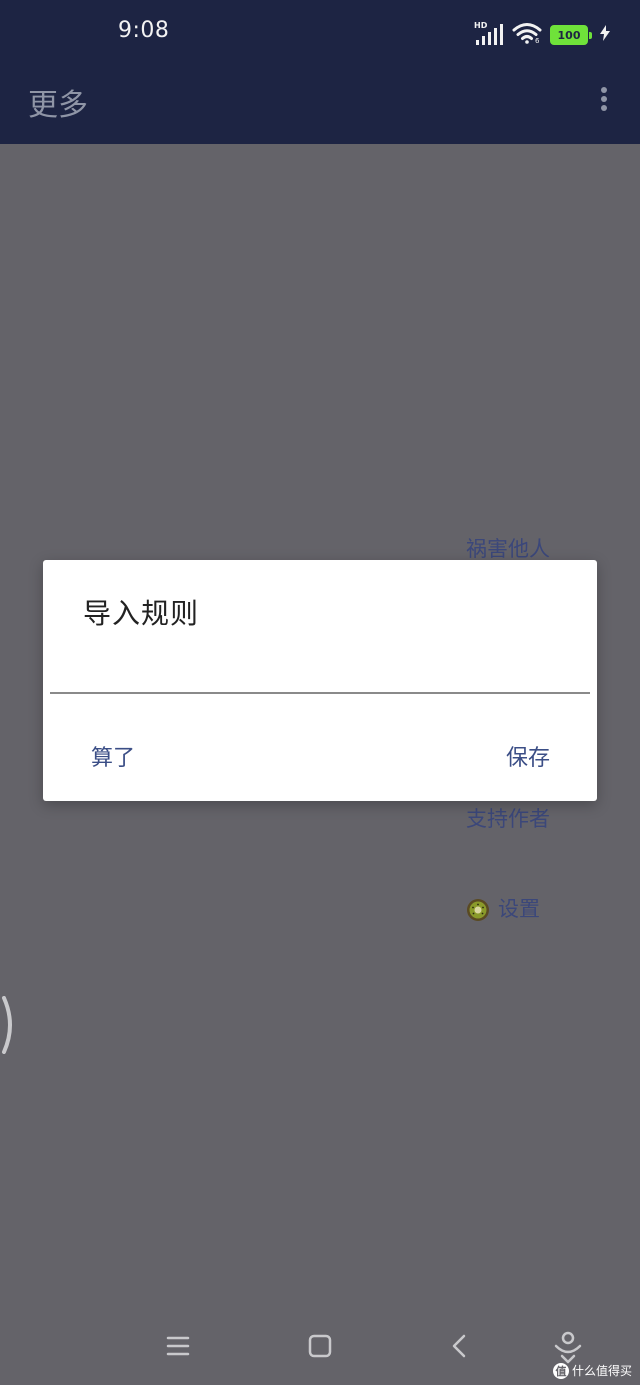 Image resolution: width=640 pixels, height=1385 pixels. Describe the element at coordinates (460, 1346) in the screenshot. I see `back-icon` at that location.